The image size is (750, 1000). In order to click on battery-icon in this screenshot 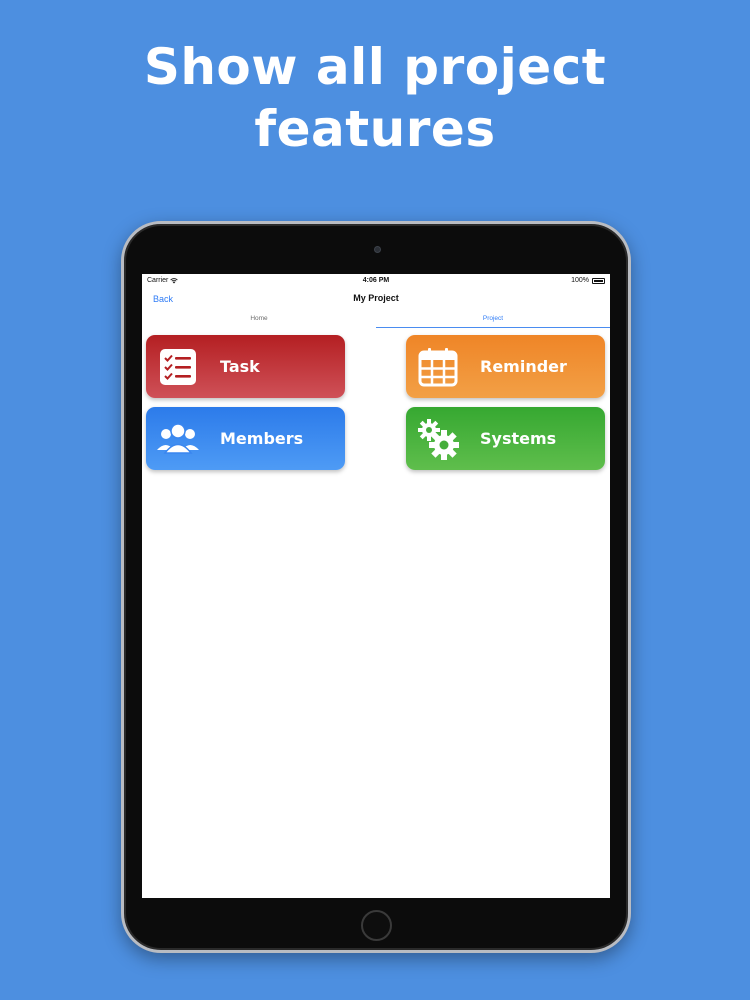, I will do `click(598, 280)`.